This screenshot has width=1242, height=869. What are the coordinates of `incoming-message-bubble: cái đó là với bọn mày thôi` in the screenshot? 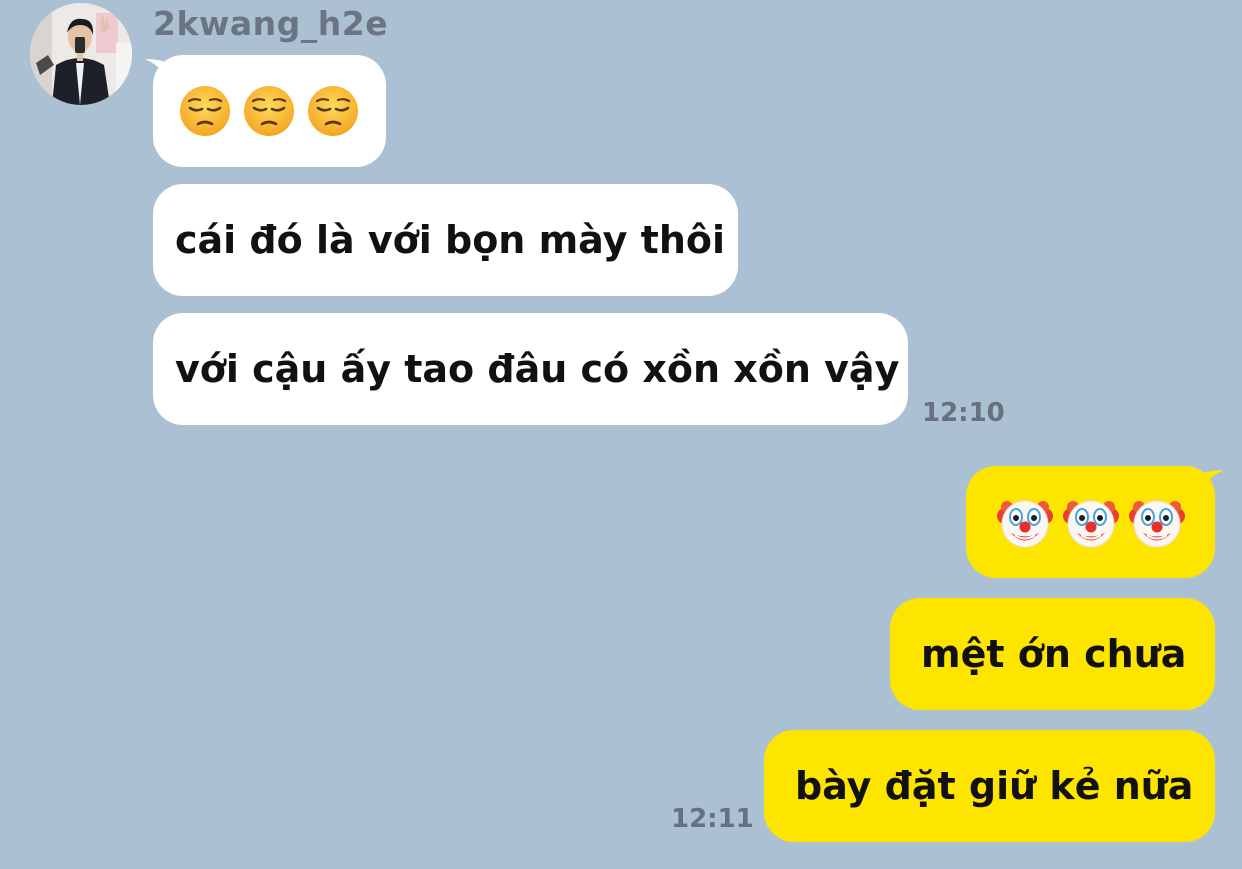 It's located at (445, 240).